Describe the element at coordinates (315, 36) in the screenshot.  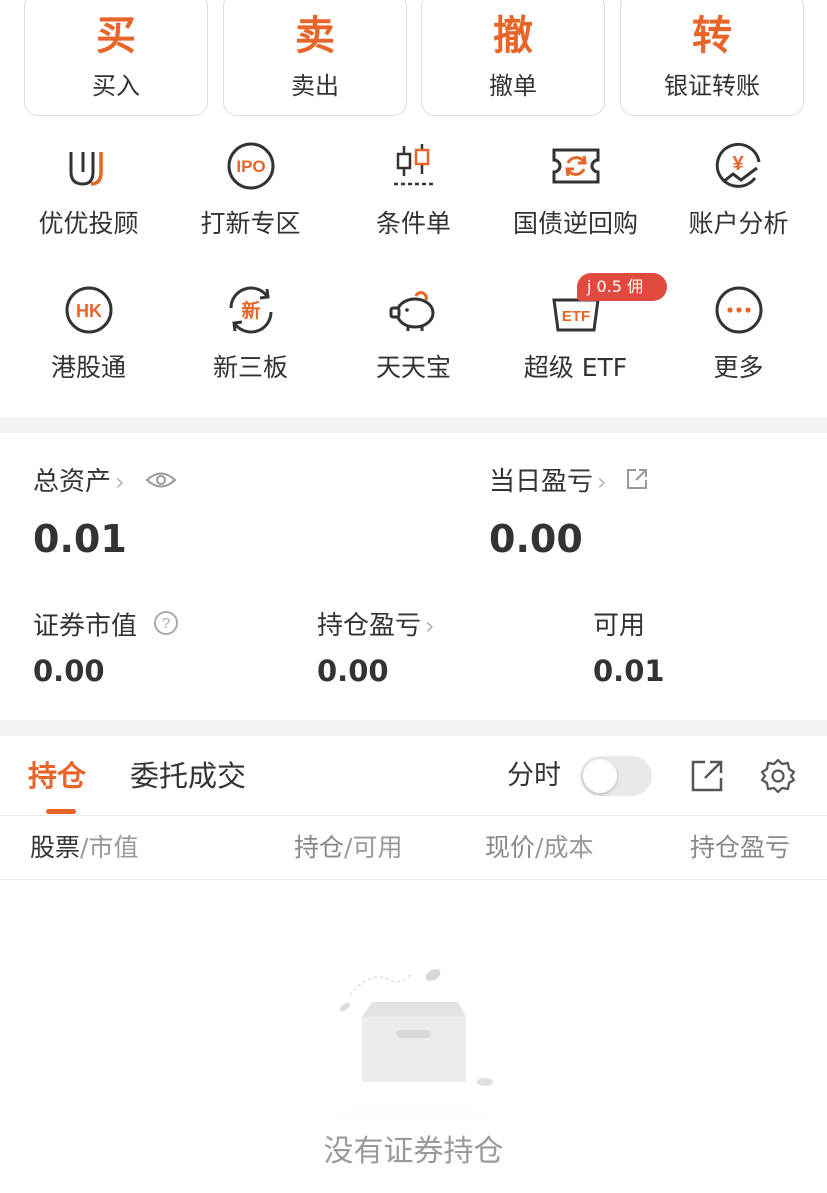
I see `sell-char: 卖` at that location.